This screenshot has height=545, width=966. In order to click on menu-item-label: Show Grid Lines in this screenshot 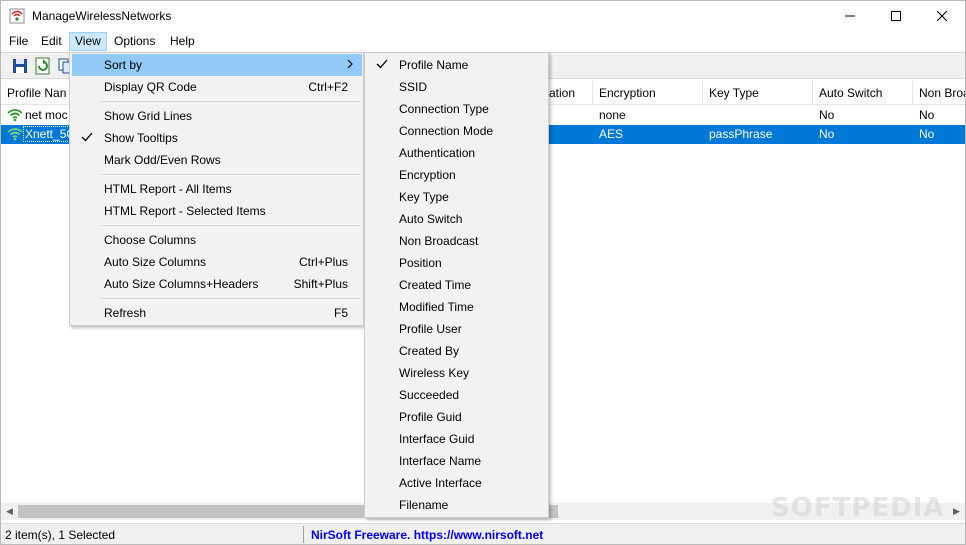, I will do `click(148, 116)`.